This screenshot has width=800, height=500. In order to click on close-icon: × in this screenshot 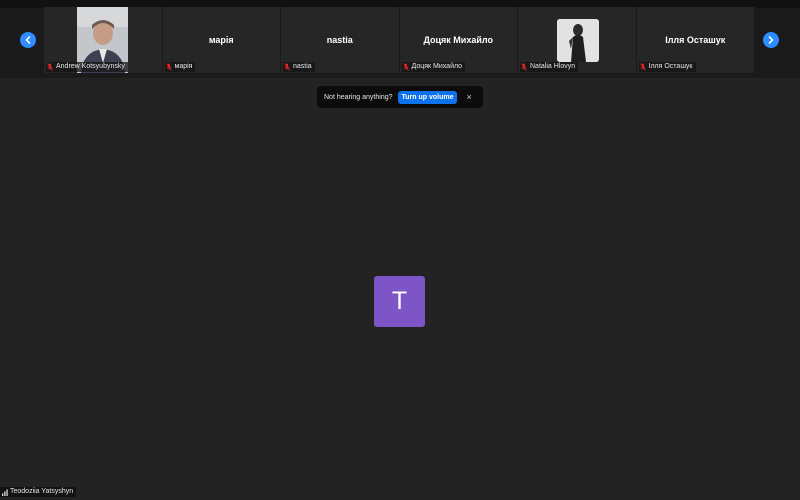, I will do `click(468, 97)`.